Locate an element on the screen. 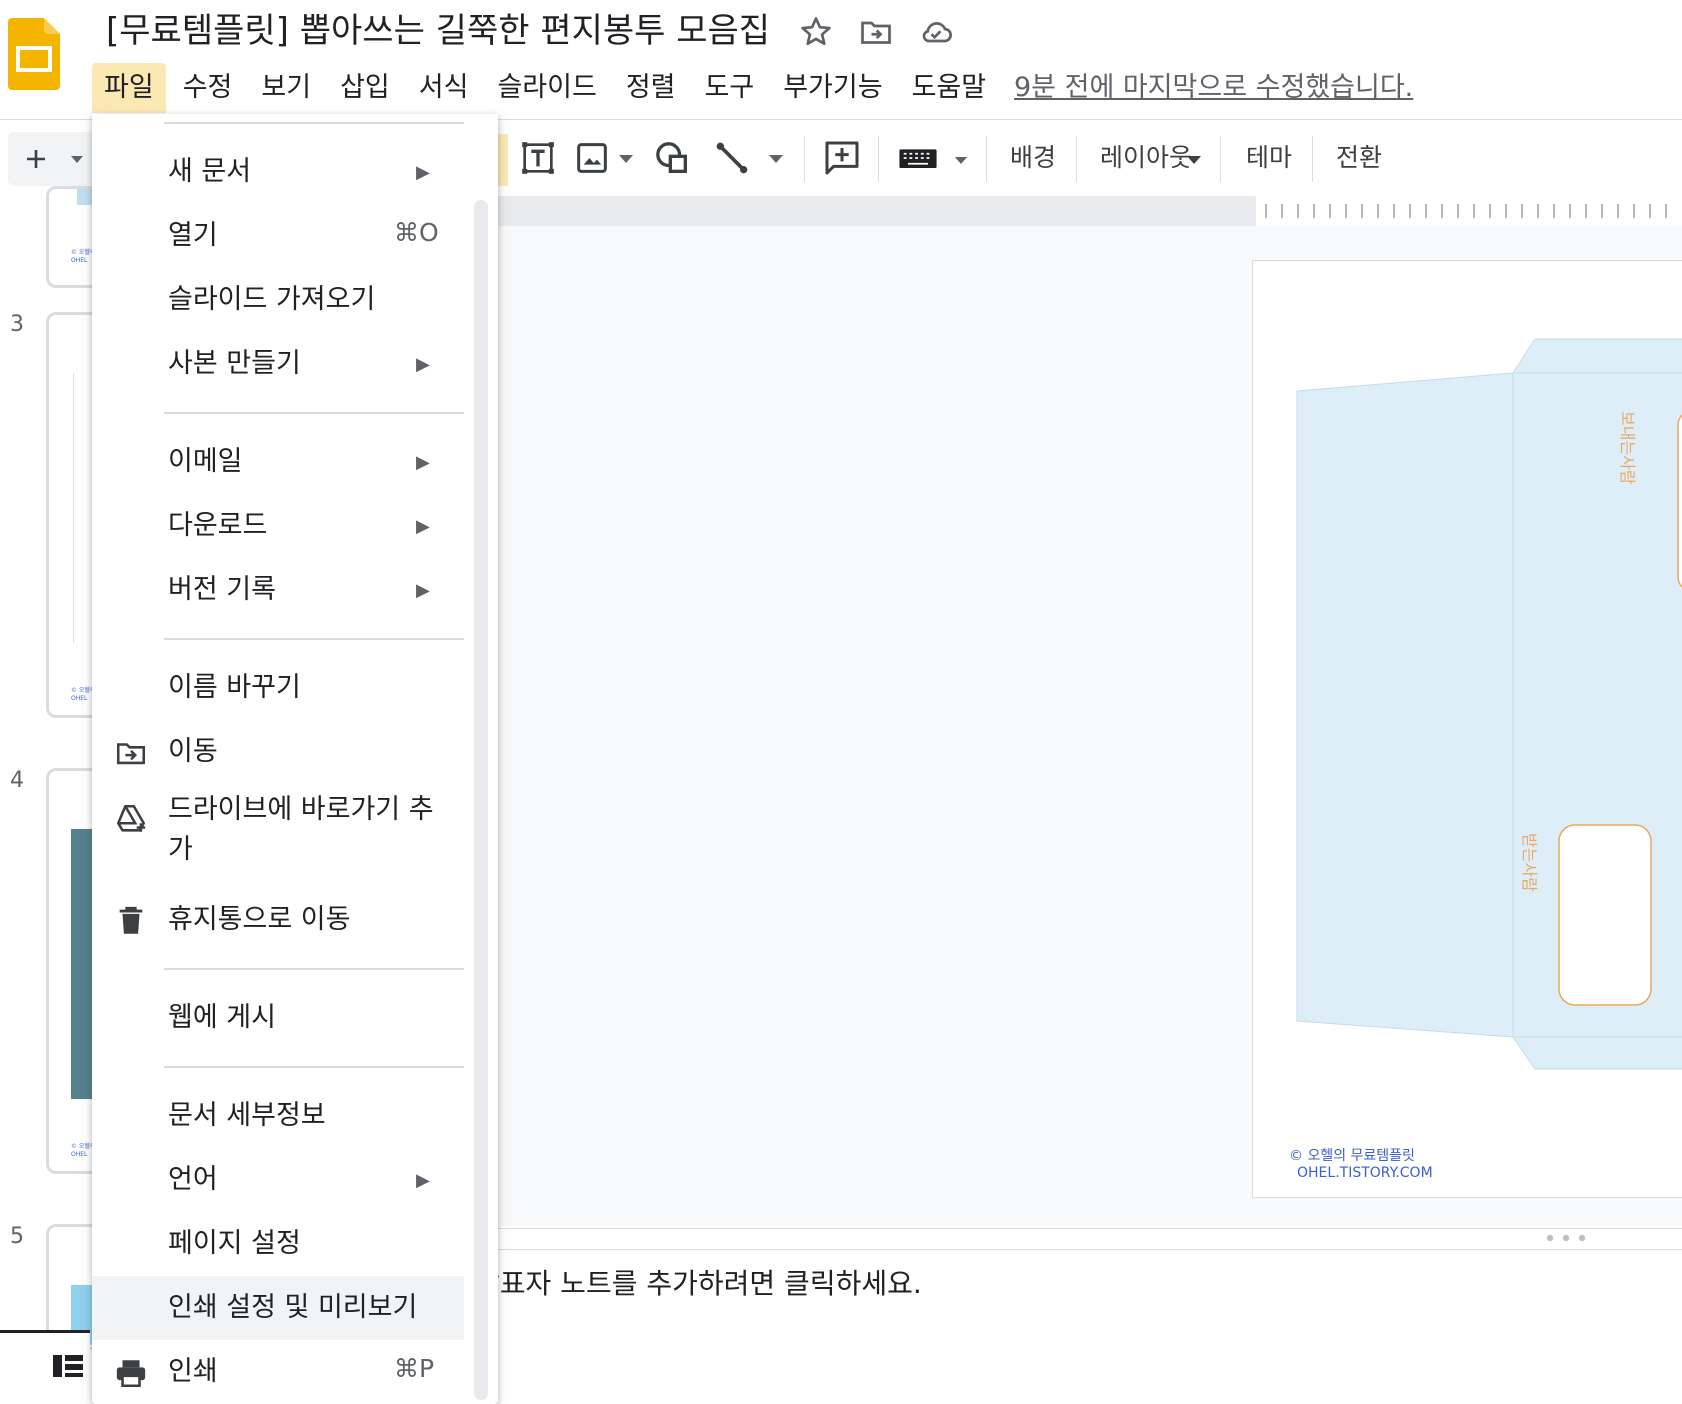 The width and height of the screenshot is (1682, 1404). cloud-saved-icon is located at coordinates (936, 32).